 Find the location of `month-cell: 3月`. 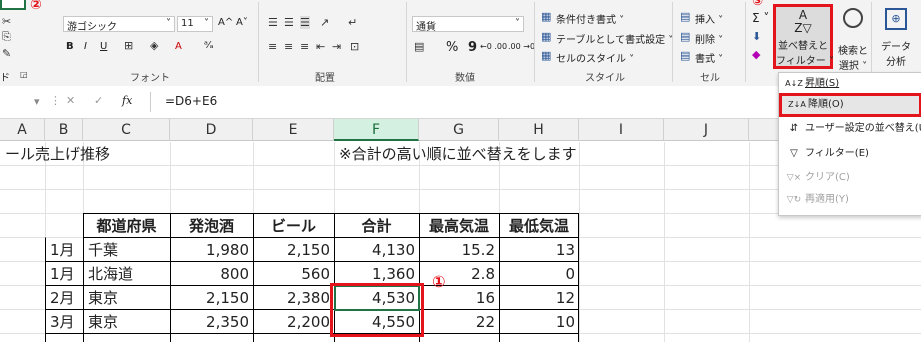

month-cell: 3月 is located at coordinates (64, 322).